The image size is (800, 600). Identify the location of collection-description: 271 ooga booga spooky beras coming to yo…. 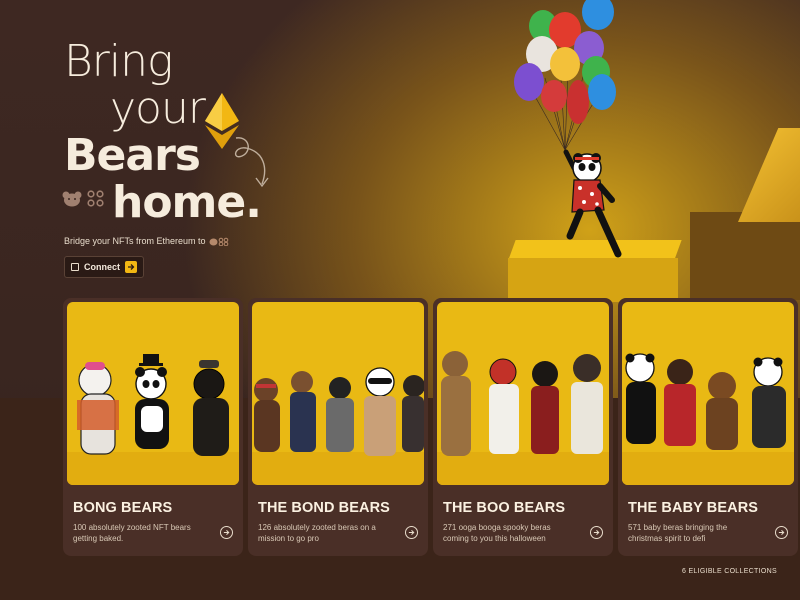
(497, 533).